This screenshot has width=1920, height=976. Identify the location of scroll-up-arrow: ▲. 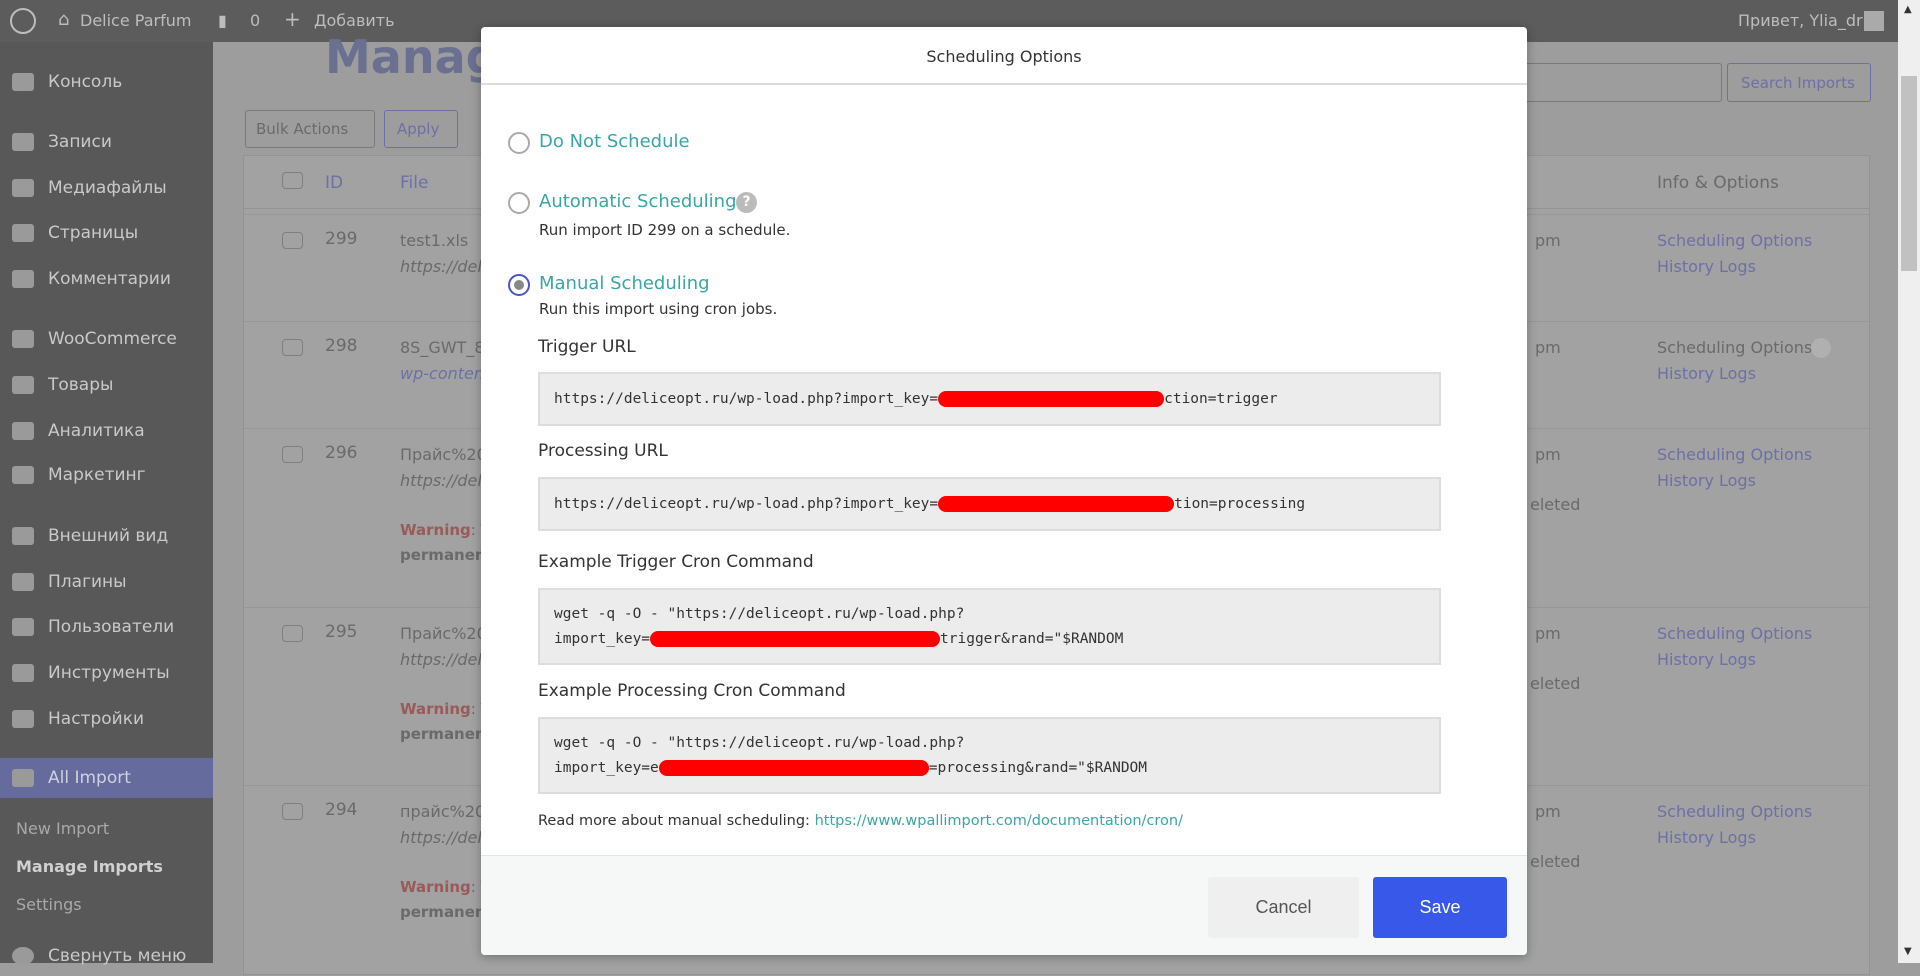
(1908, 9).